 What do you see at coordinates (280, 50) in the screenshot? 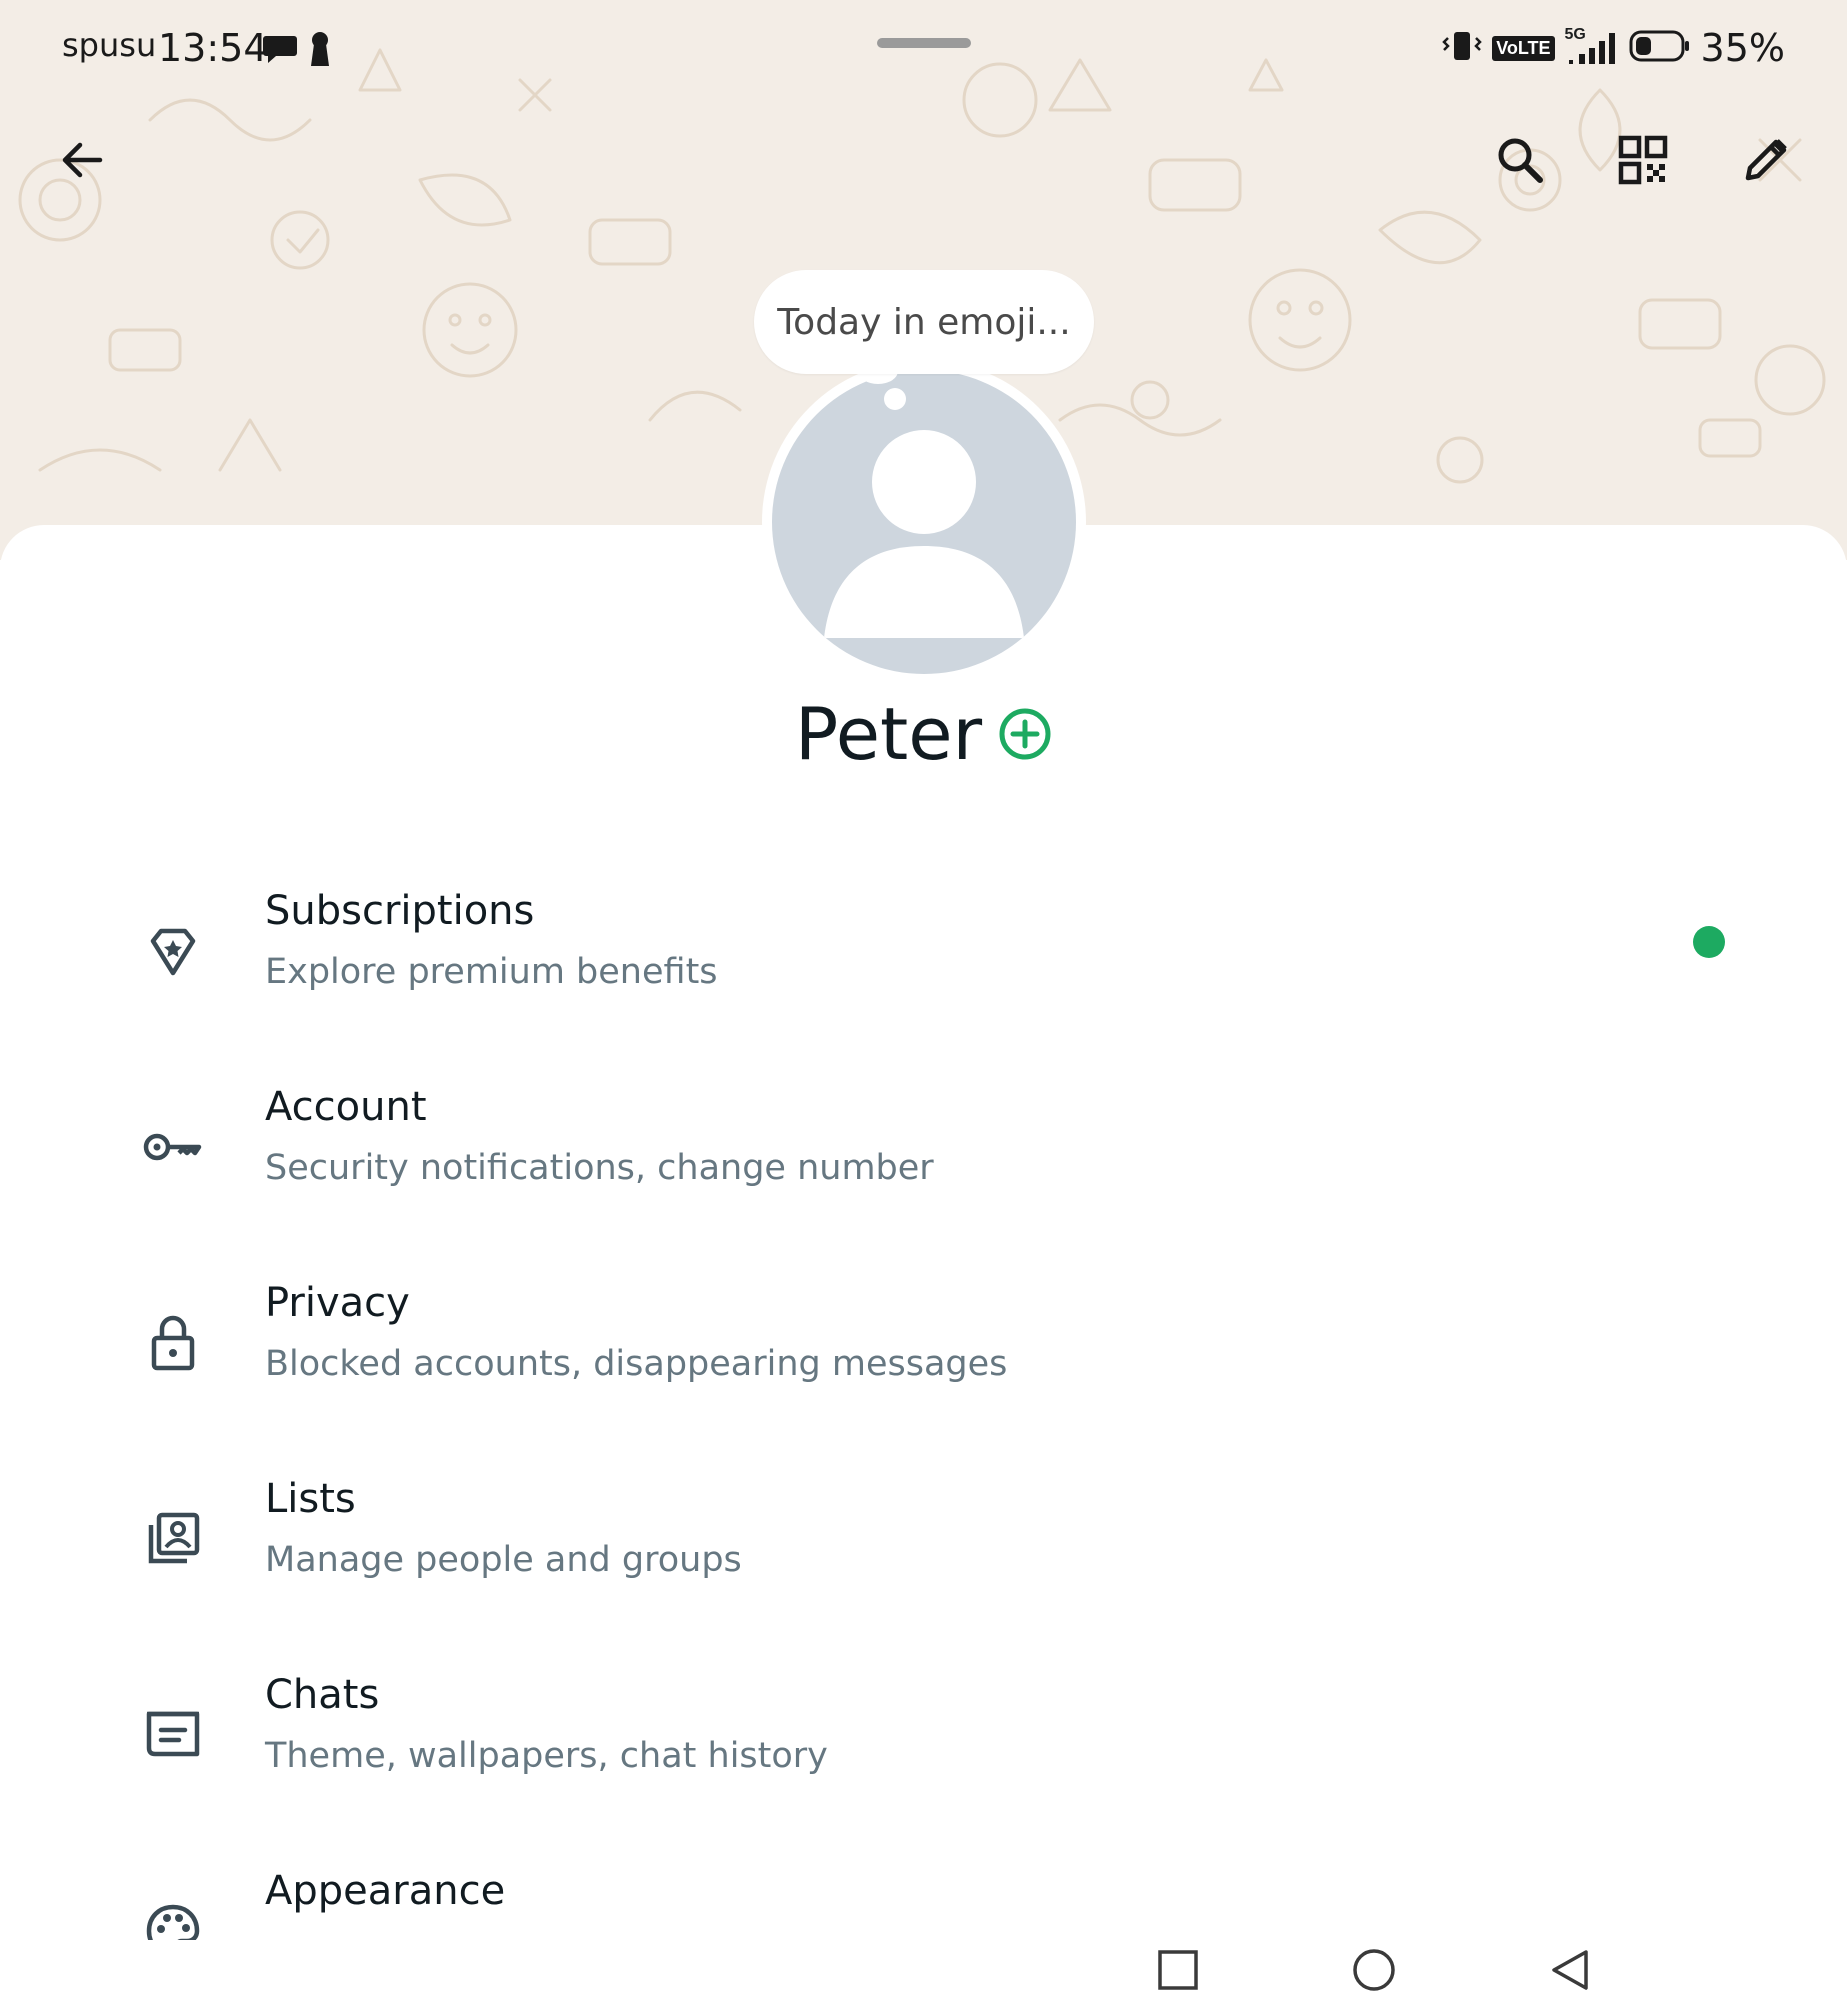
I see `chat-bubble-icon` at bounding box center [280, 50].